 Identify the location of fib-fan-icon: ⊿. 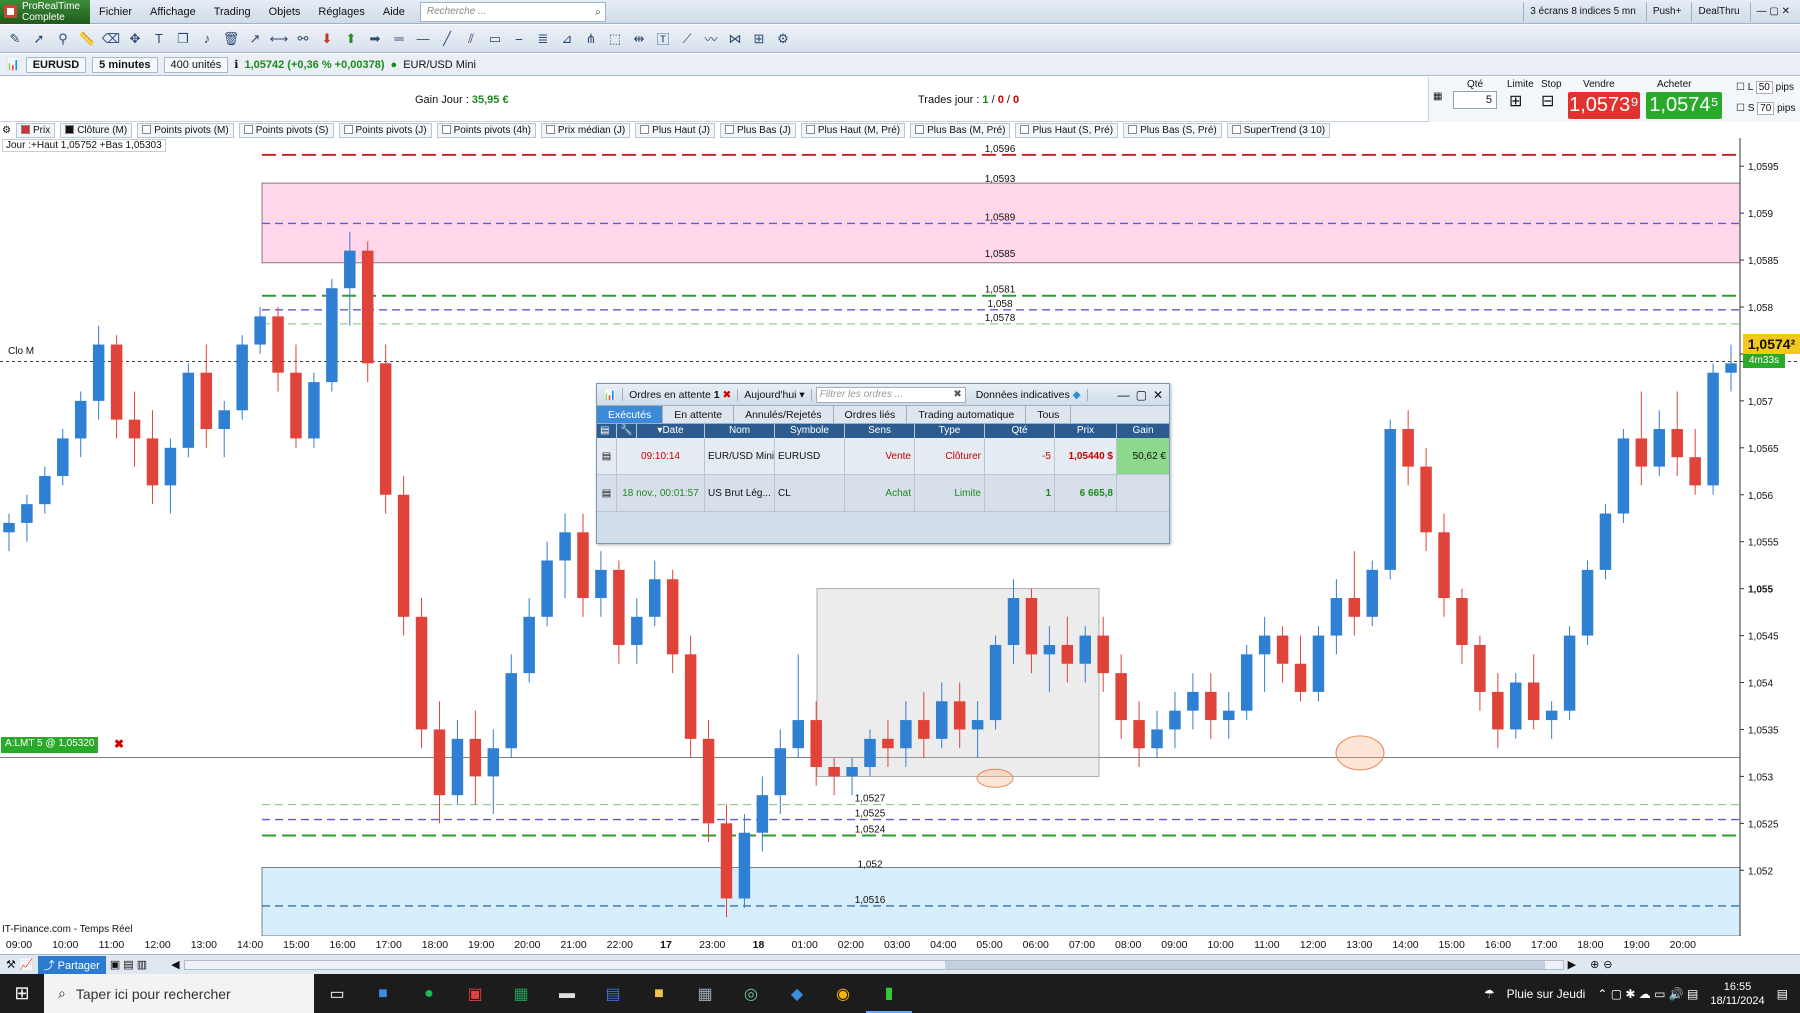
(567, 39).